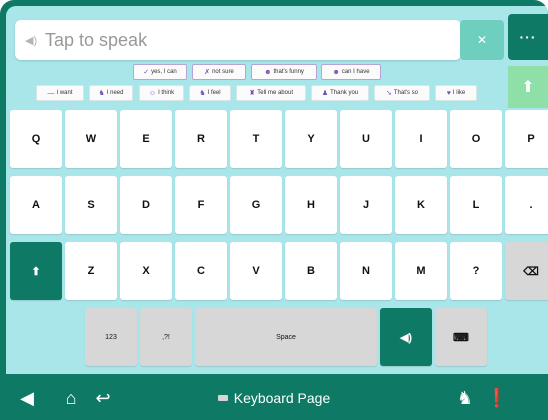 This screenshot has height=420, width=548. Describe the element at coordinates (476, 205) in the screenshot. I see `key-l: L` at that location.